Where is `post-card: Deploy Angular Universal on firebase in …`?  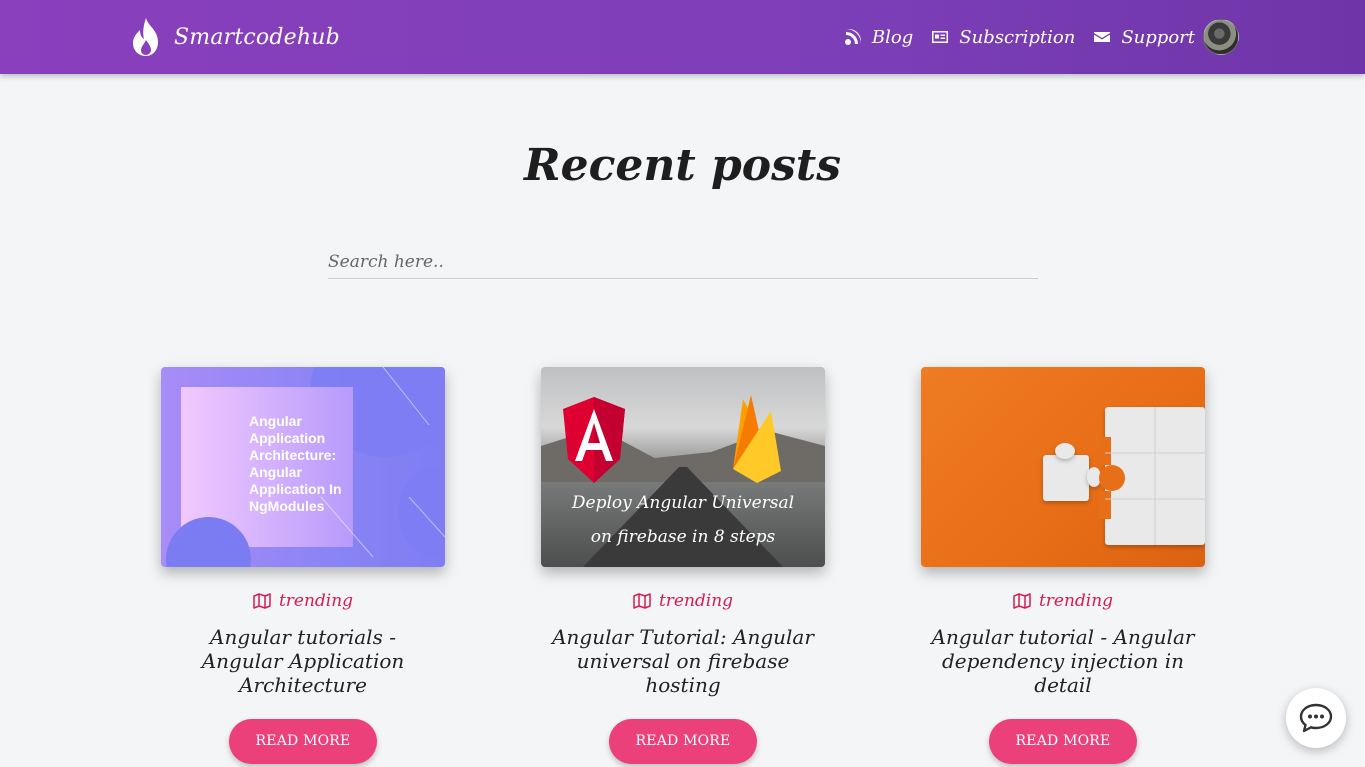
post-card: Deploy Angular Universal on firebase in … is located at coordinates (683, 565).